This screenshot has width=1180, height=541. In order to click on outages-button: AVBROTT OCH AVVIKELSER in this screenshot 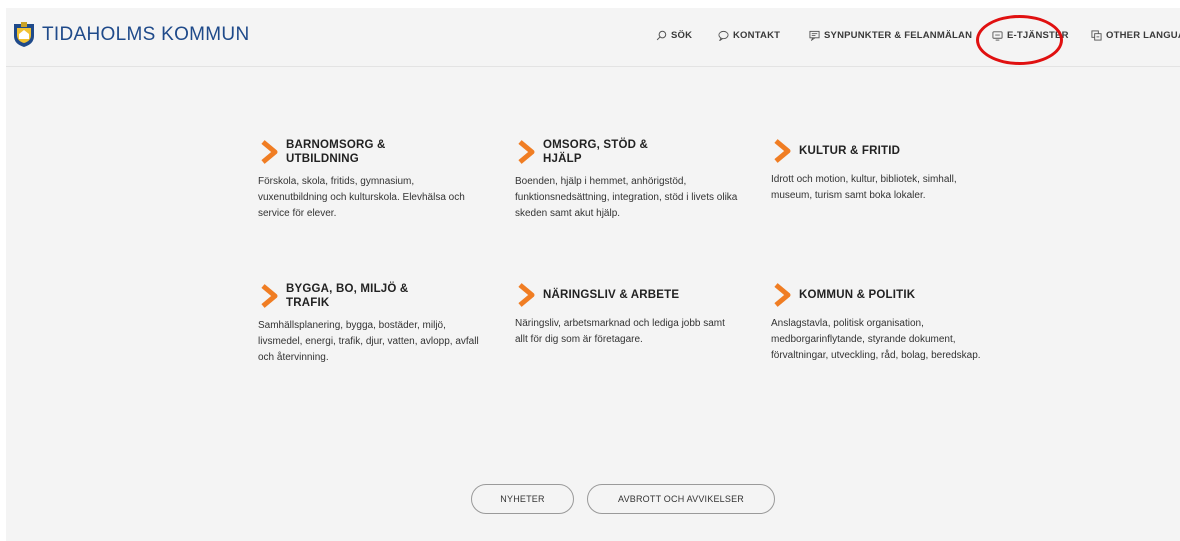, I will do `click(681, 499)`.